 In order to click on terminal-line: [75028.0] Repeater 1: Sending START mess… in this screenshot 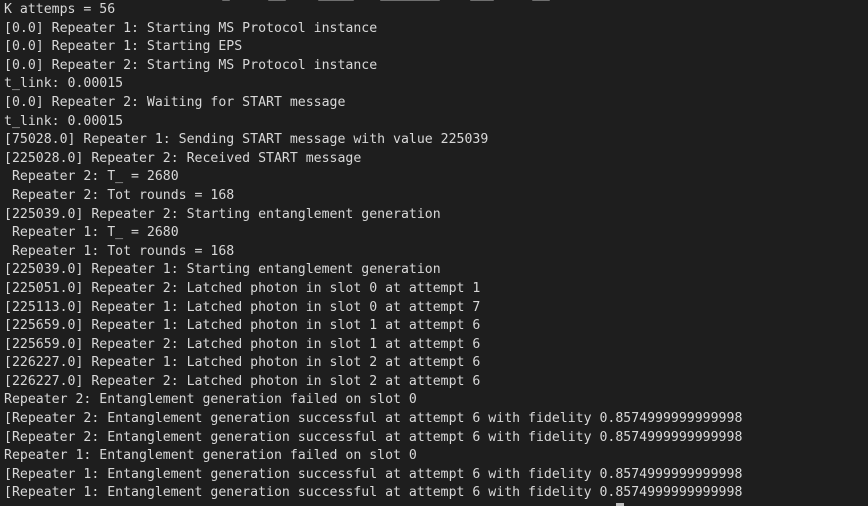, I will do `click(246, 140)`.